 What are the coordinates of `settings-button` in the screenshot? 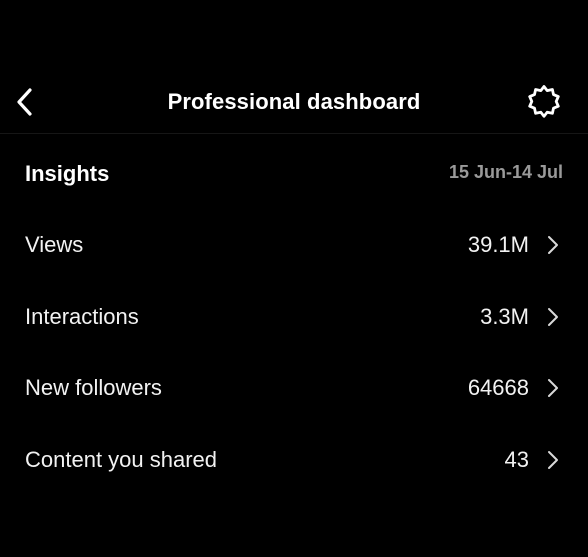 It's located at (544, 102).